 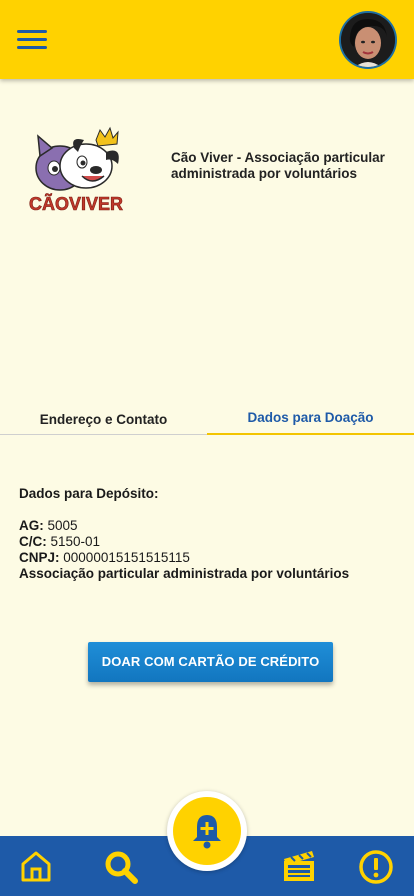 What do you see at coordinates (210, 662) in the screenshot?
I see `donate-credit-card-button: DOAR COM CARTÃO DE CRÉDITO` at bounding box center [210, 662].